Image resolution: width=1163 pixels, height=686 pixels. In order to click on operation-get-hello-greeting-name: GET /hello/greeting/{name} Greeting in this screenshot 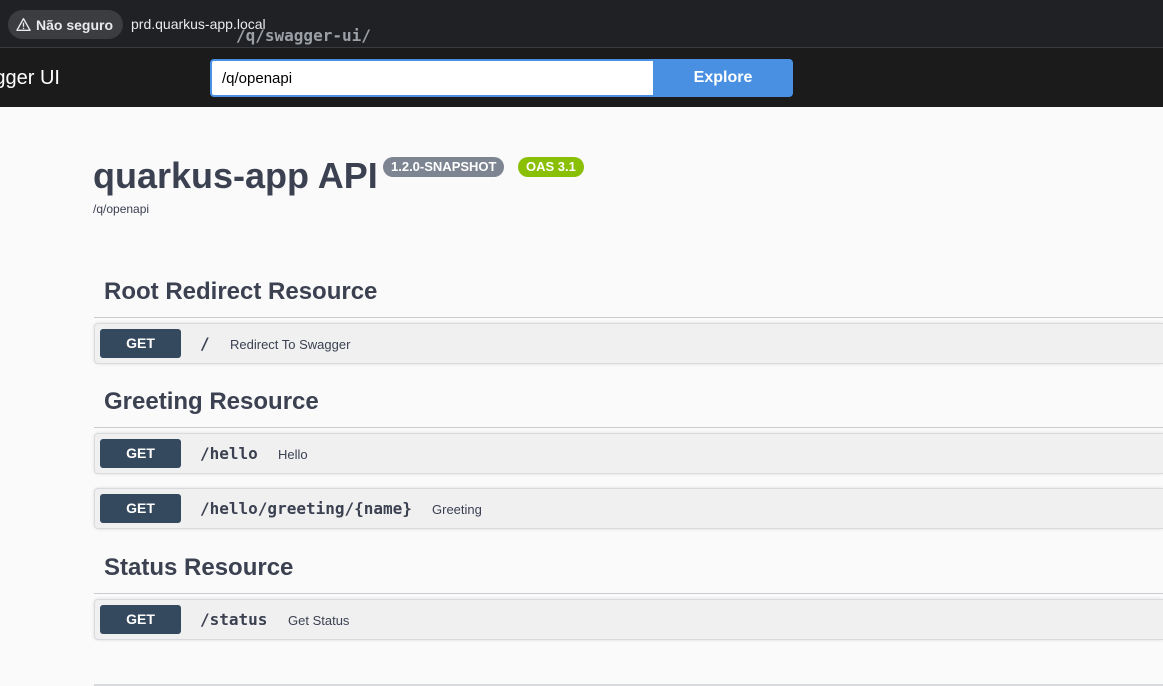, I will do `click(628, 508)`.